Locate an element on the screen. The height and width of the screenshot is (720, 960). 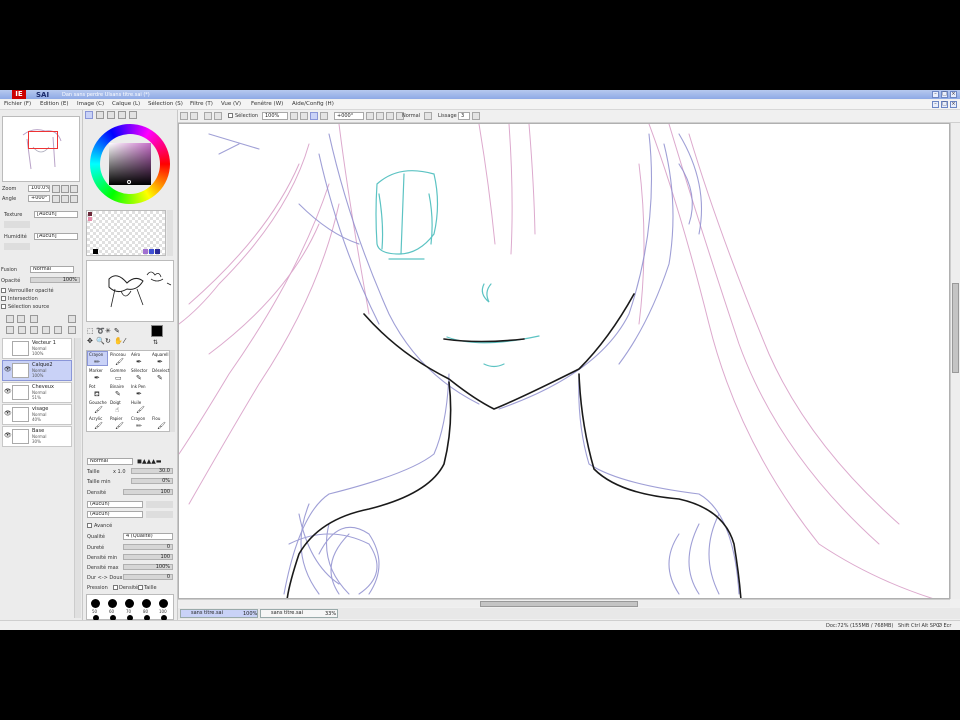
tool-gouache: Gouache 🖌 is located at coordinates (97, 406).